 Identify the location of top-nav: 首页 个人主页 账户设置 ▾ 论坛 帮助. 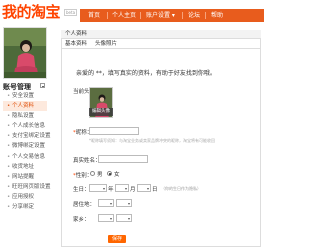
(172, 15).